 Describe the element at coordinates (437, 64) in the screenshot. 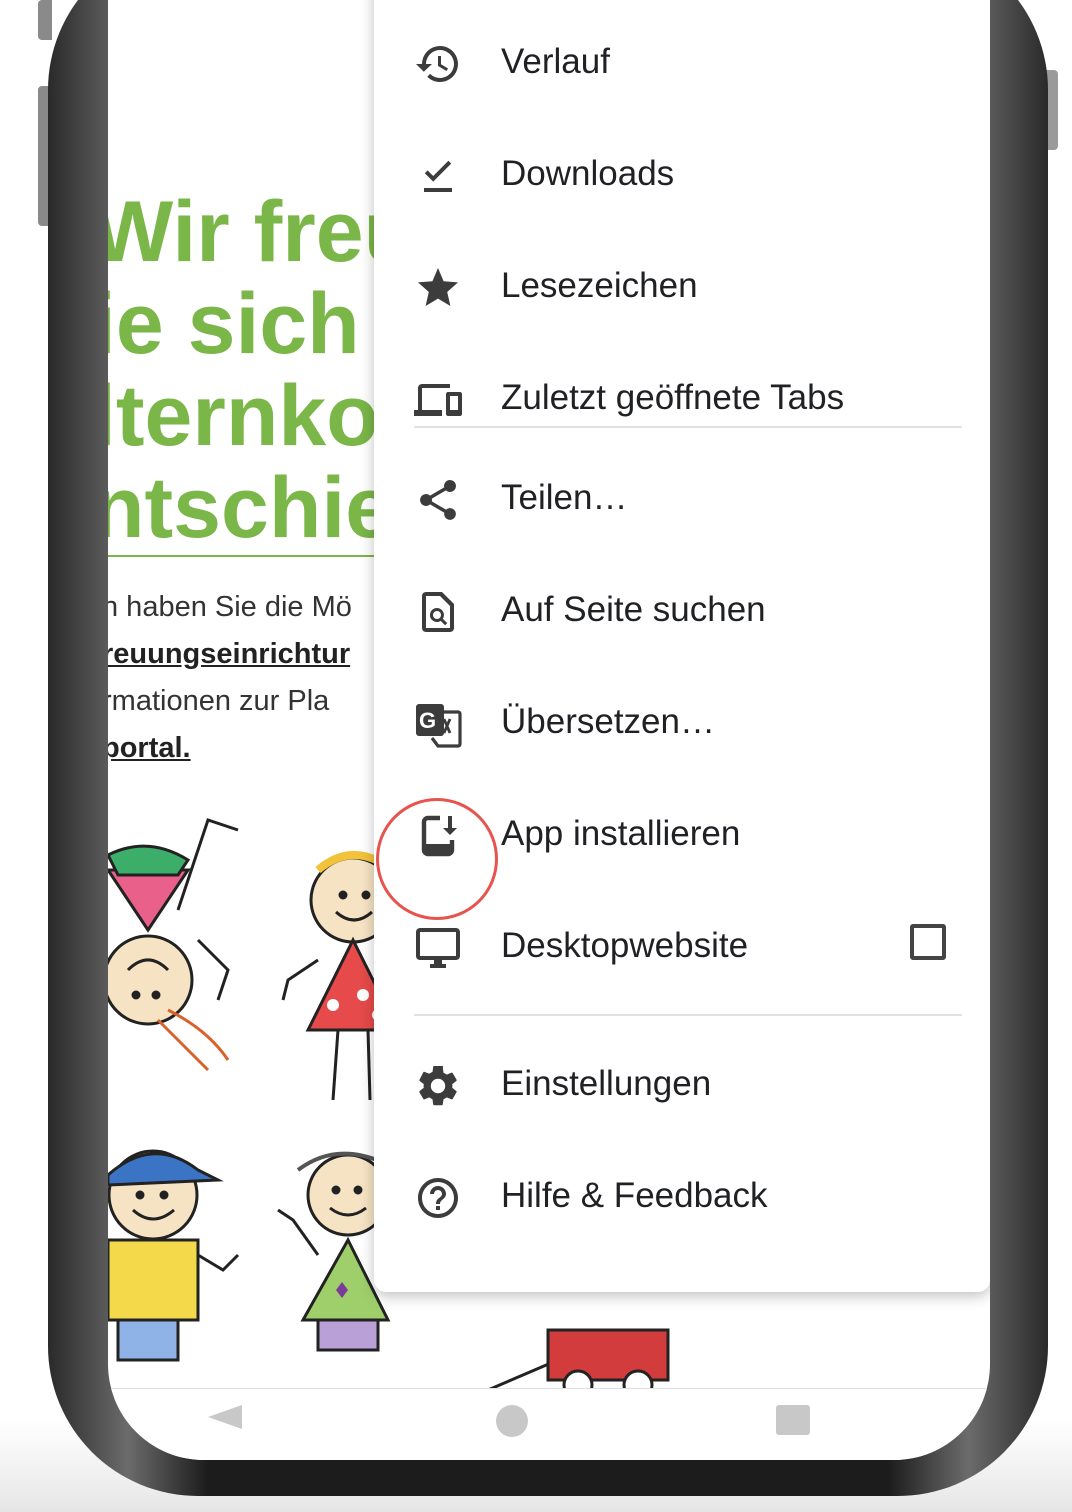

I see `history-icon` at that location.